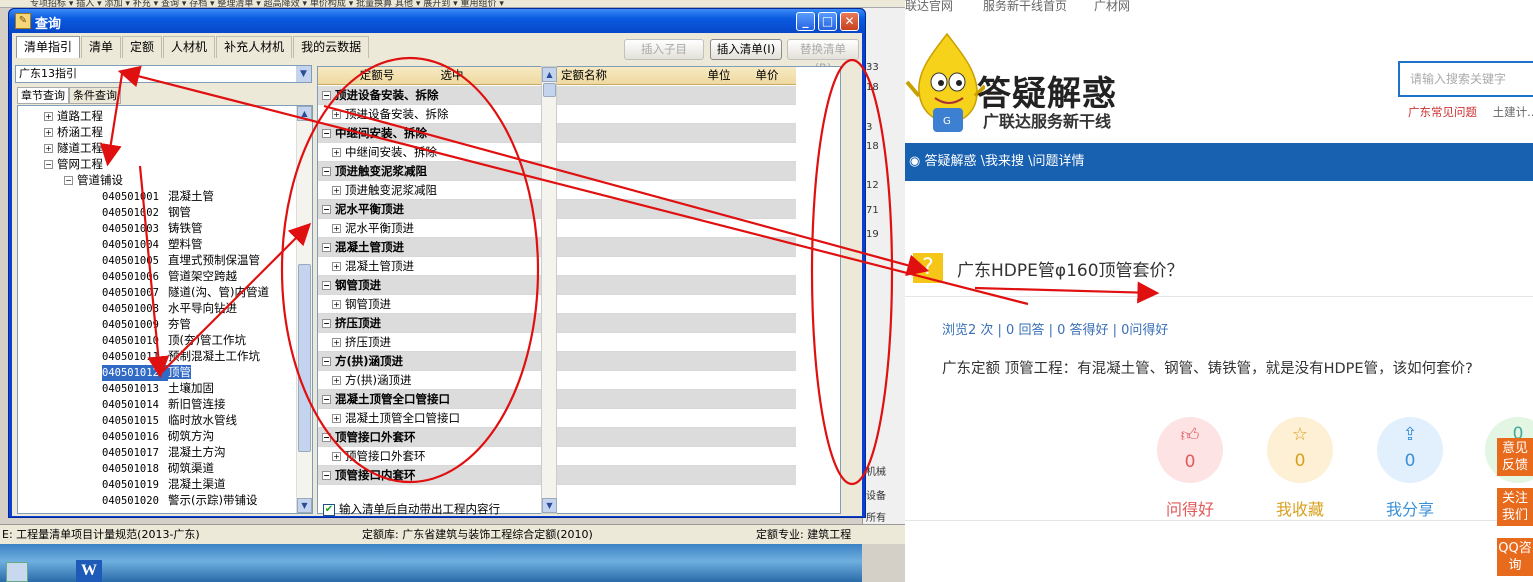  Describe the element at coordinates (303, 74) in the screenshot. I see `chevron-down-icon: ▼` at that location.